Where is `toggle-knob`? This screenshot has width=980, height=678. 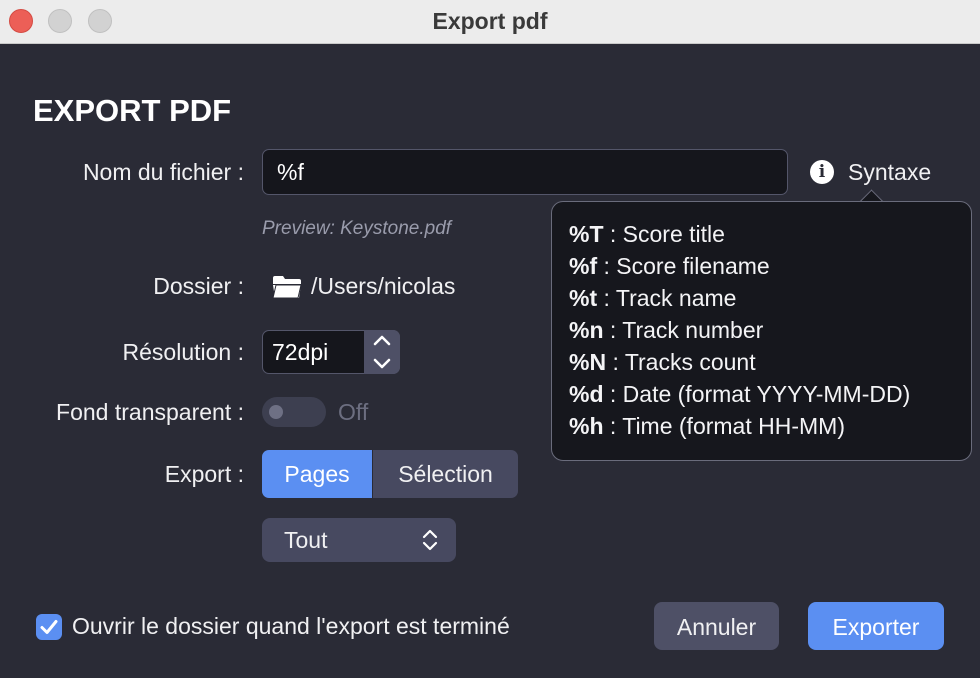
toggle-knob is located at coordinates (276, 412).